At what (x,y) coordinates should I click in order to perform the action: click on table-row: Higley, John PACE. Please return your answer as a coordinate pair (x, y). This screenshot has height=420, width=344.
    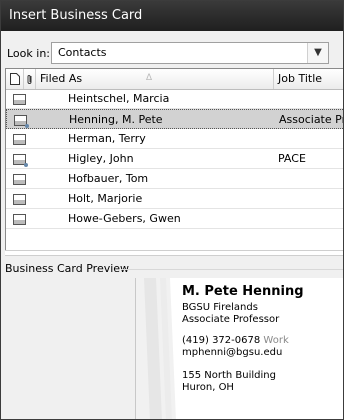
    Looking at the image, I should click on (174, 159).